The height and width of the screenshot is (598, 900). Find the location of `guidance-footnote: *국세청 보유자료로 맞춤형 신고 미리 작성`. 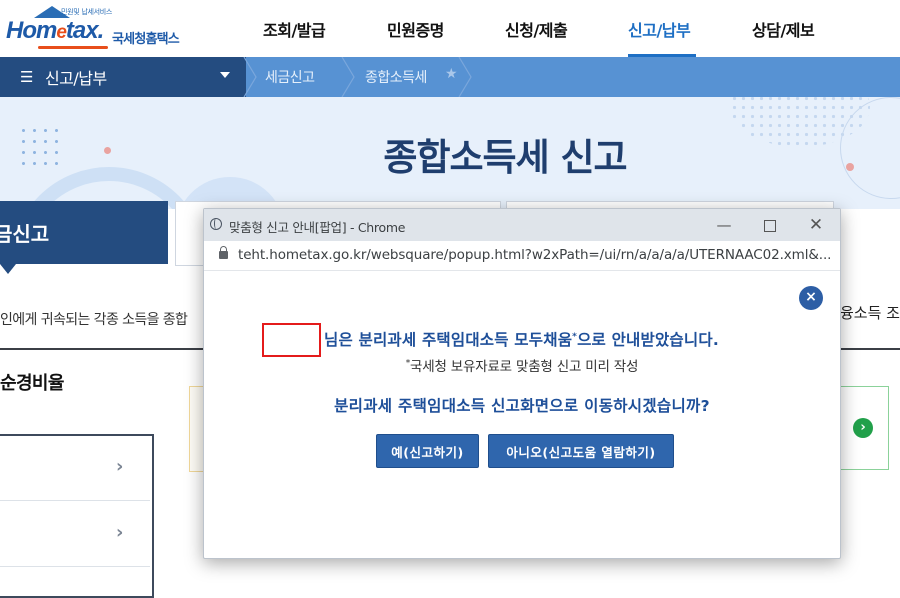

guidance-footnote: *국세청 보유자료로 맞춤형 신고 미리 작성 is located at coordinates (522, 367).